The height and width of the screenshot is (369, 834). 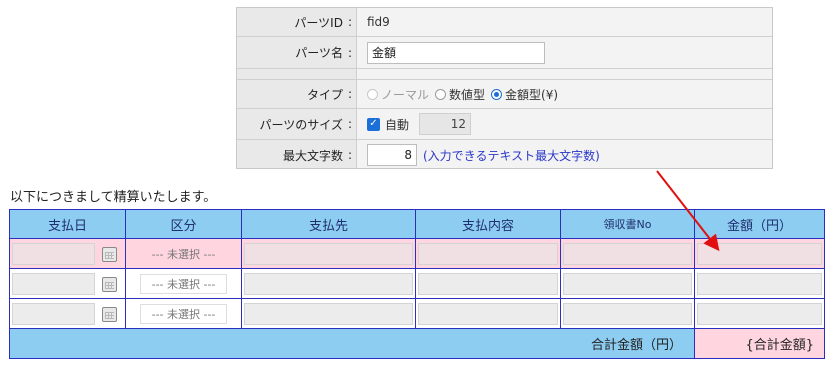 I want to click on parts-id-label: パーツID, so click(x=318, y=22).